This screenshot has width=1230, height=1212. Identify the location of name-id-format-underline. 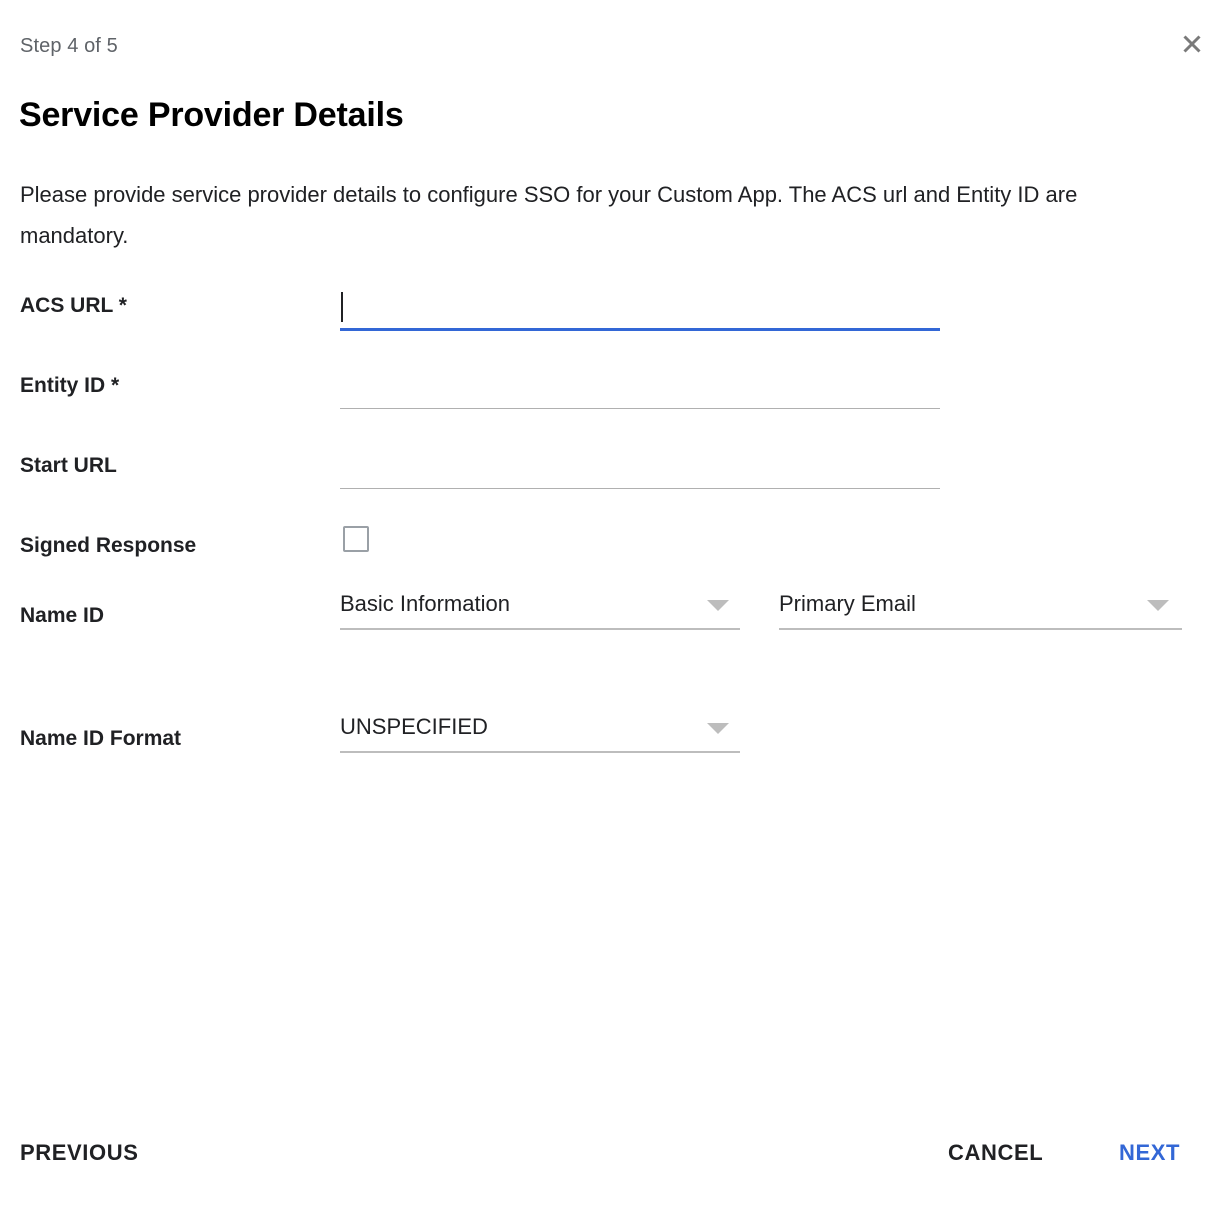
(540, 752).